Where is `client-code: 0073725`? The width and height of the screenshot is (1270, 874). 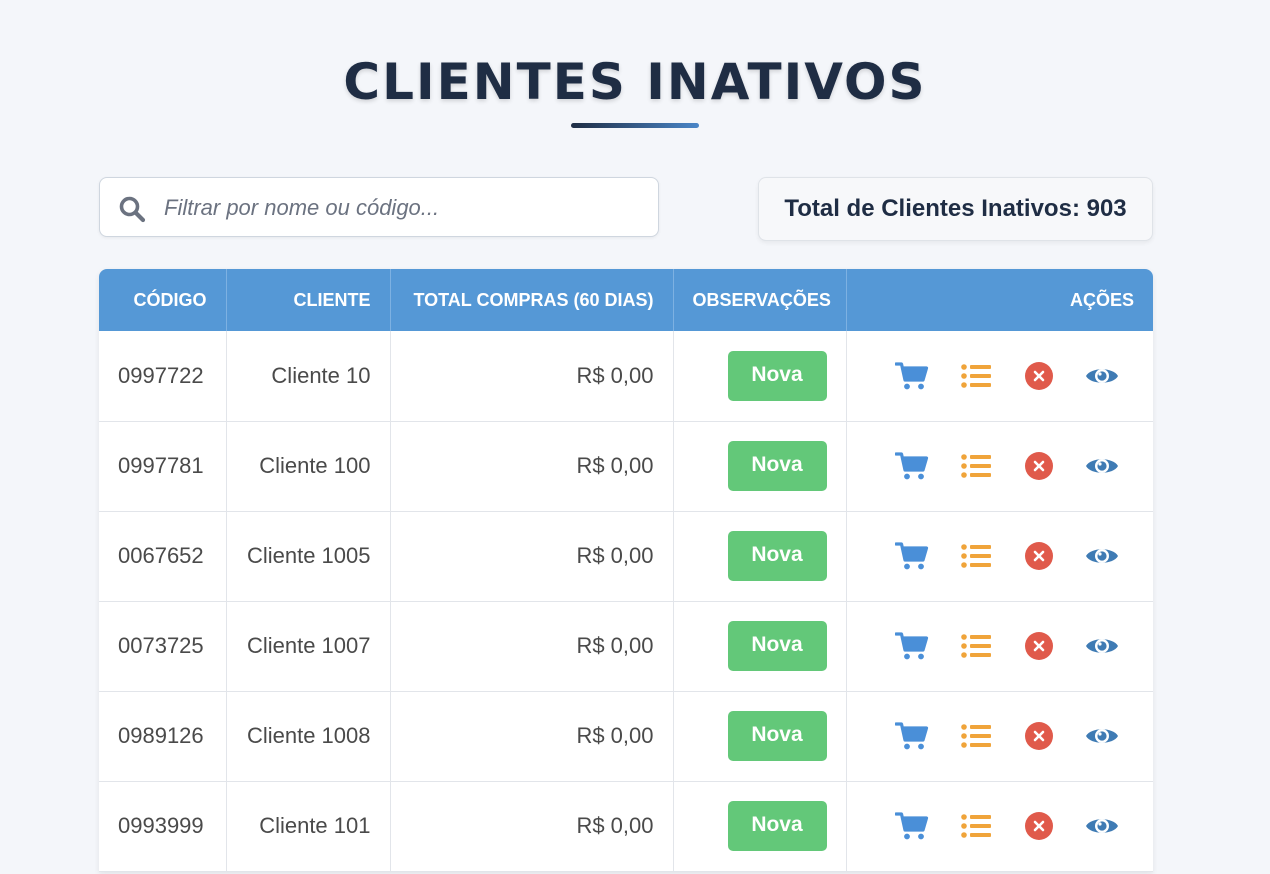
client-code: 0073725 is located at coordinates (163, 646).